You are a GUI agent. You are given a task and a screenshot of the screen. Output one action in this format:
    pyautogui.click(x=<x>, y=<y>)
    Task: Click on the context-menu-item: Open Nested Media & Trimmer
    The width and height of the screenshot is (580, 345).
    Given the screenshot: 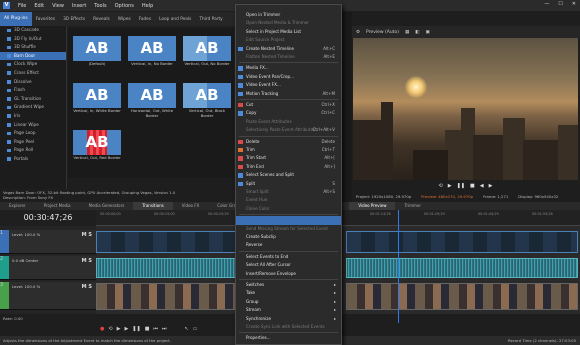 What is the action you would take?
    pyautogui.click(x=288, y=23)
    